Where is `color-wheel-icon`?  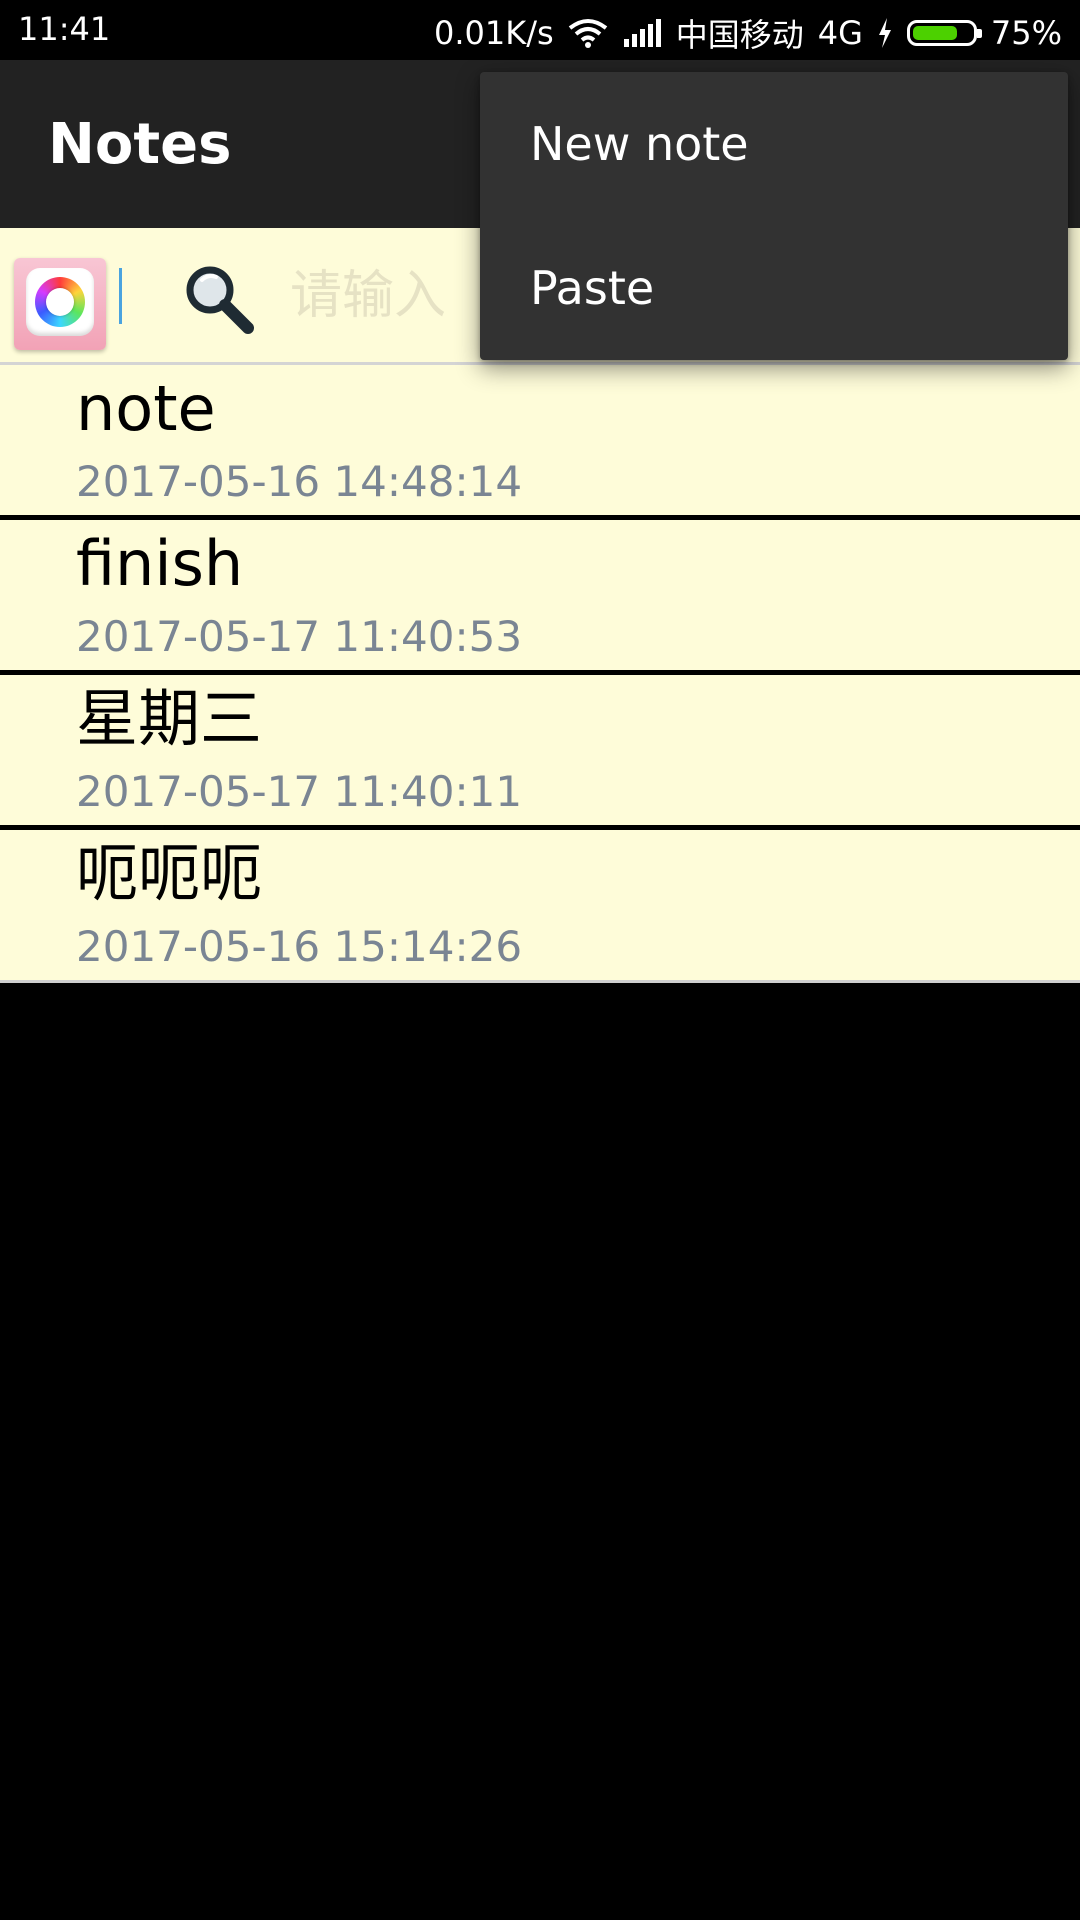 color-wheel-icon is located at coordinates (60, 302).